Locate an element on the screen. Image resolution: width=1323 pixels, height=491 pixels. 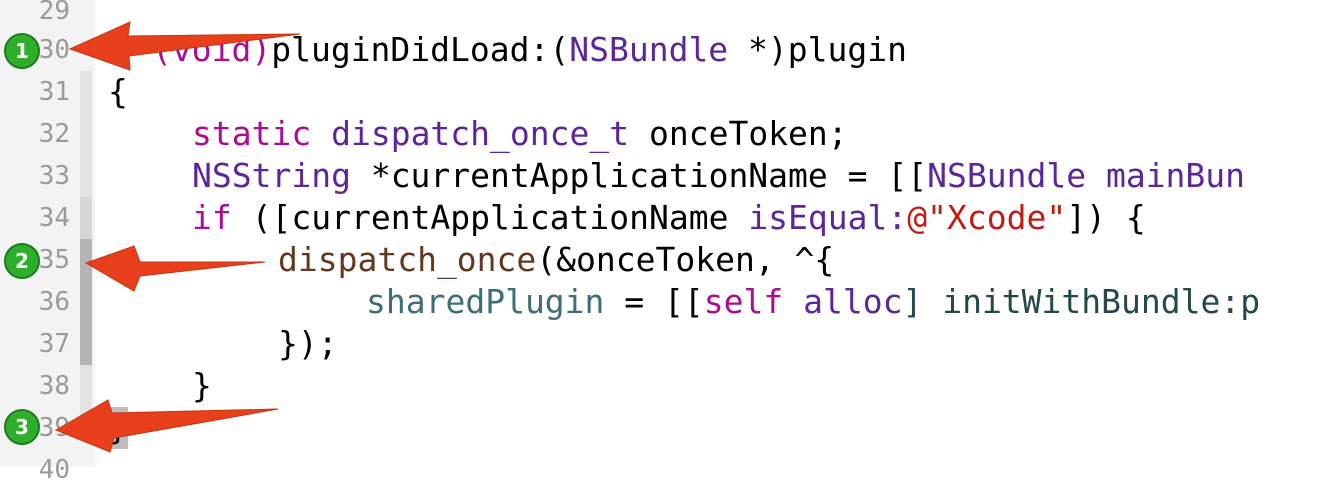
arrow-2-icon is located at coordinates (175, 268).